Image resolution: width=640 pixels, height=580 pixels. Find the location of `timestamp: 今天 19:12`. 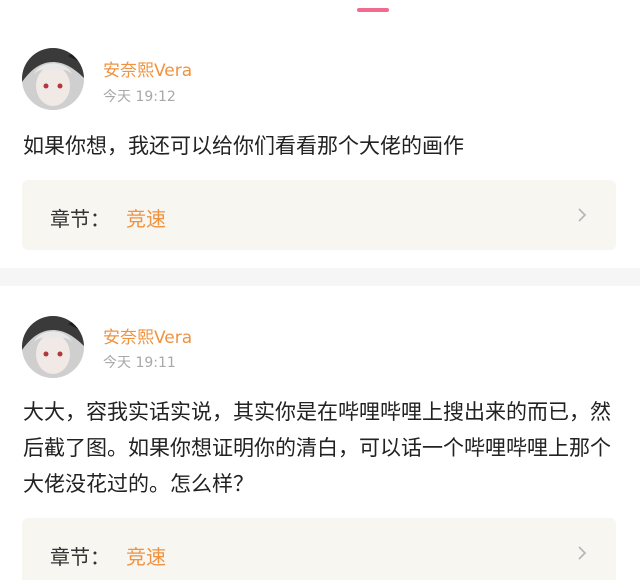

timestamp: 今天 19:12 is located at coordinates (139, 97).